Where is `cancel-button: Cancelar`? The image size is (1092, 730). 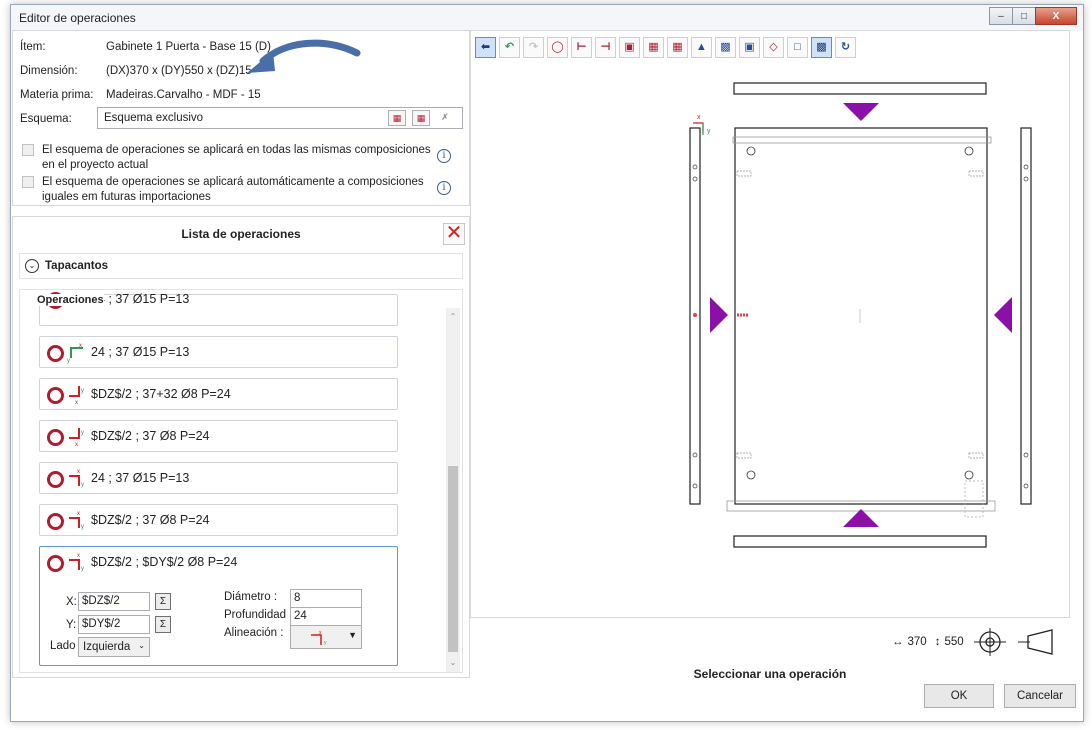 cancel-button: Cancelar is located at coordinates (1040, 696).